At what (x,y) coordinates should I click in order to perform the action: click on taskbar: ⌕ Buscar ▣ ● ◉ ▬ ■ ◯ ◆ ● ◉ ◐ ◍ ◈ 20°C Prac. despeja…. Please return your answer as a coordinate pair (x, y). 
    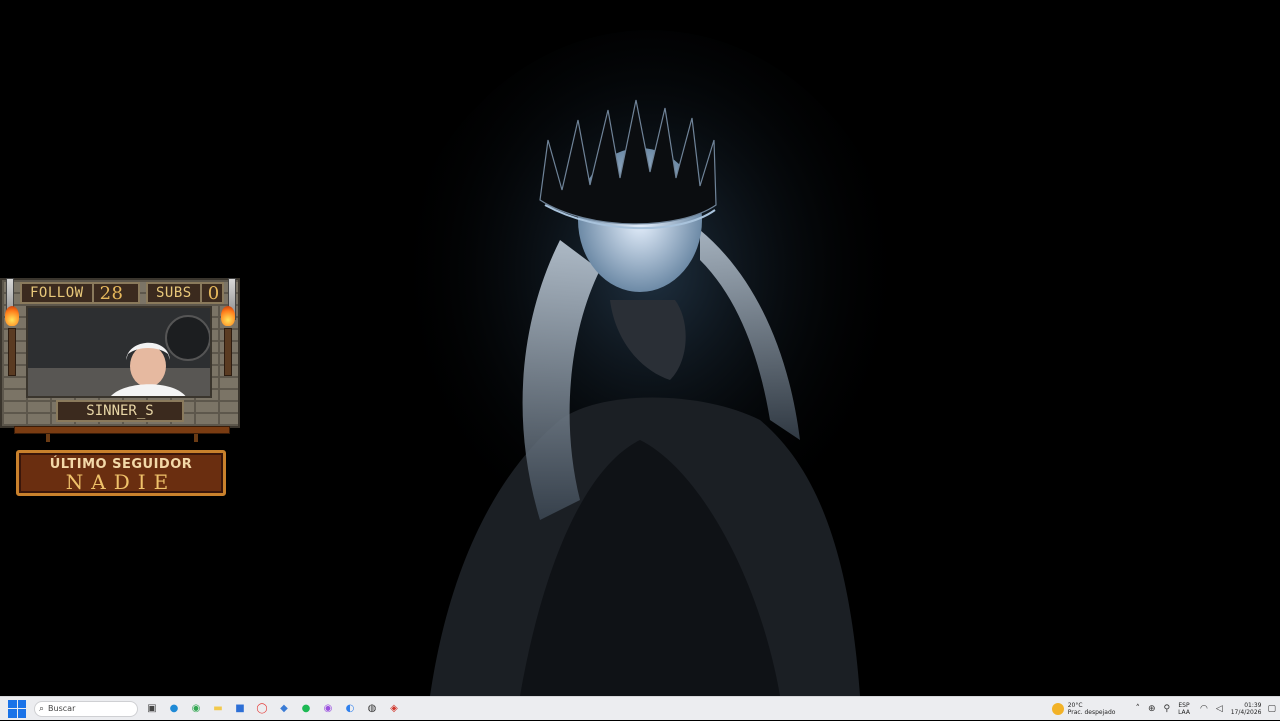
    Looking at the image, I should click on (640, 708).